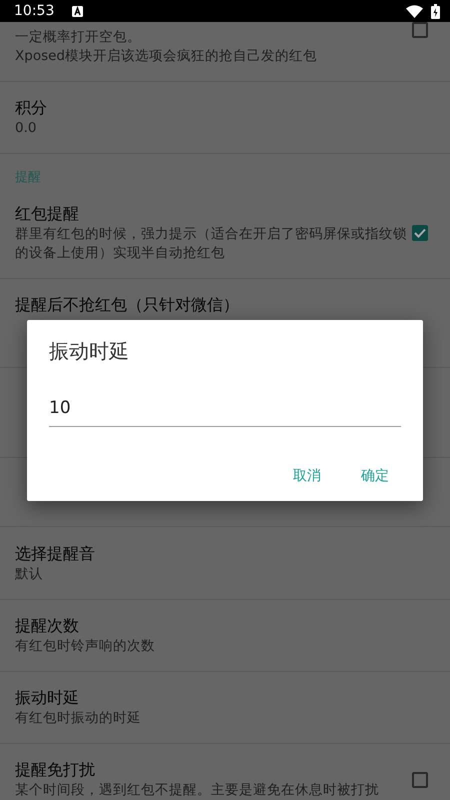 The image size is (450, 800). Describe the element at coordinates (47, 698) in the screenshot. I see `item-title: 振动时延` at that location.